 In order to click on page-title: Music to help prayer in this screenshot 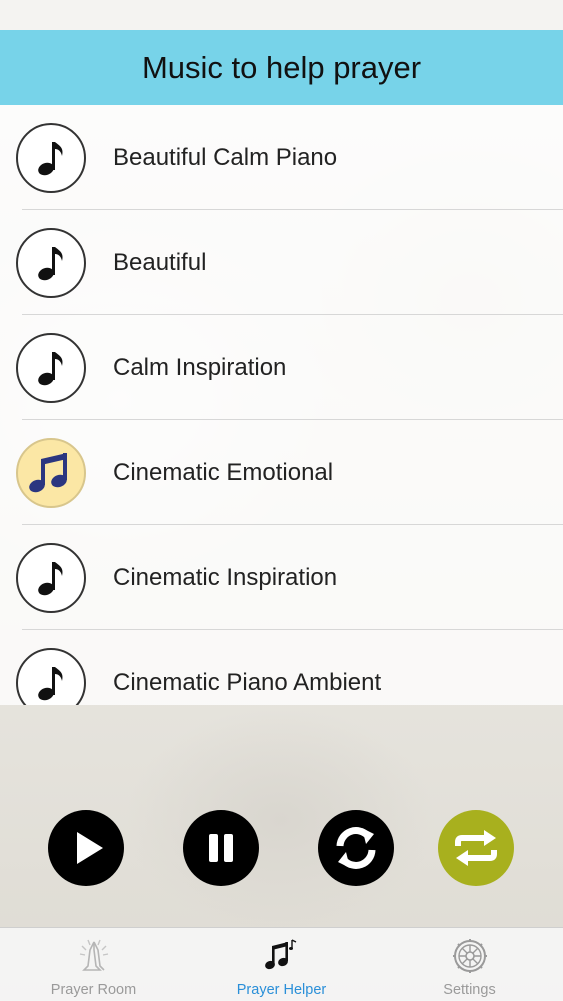, I will do `click(281, 67)`.